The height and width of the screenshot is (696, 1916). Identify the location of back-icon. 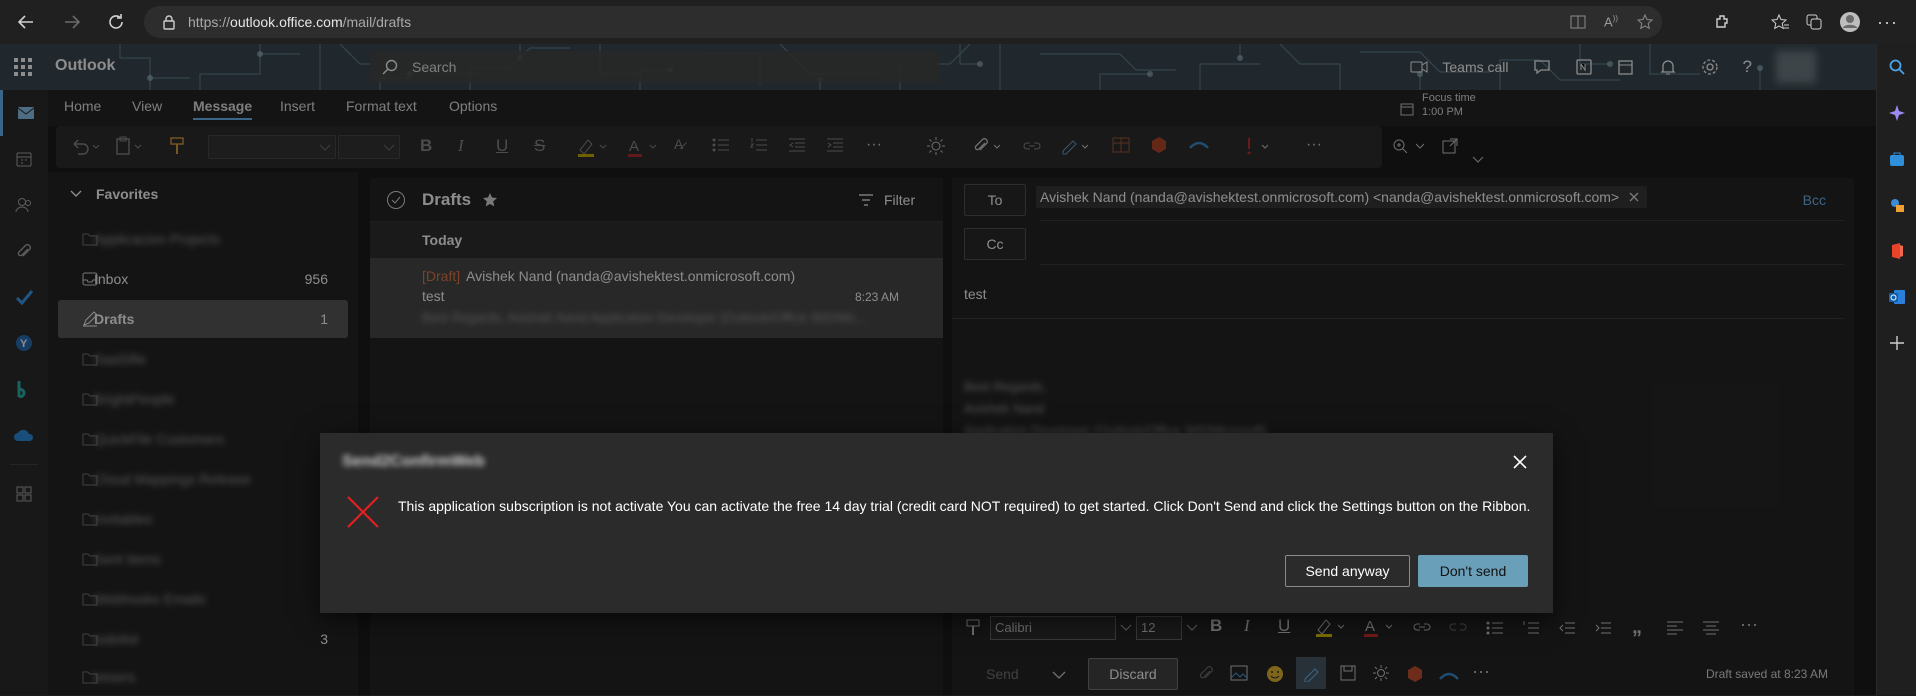
(26, 22).